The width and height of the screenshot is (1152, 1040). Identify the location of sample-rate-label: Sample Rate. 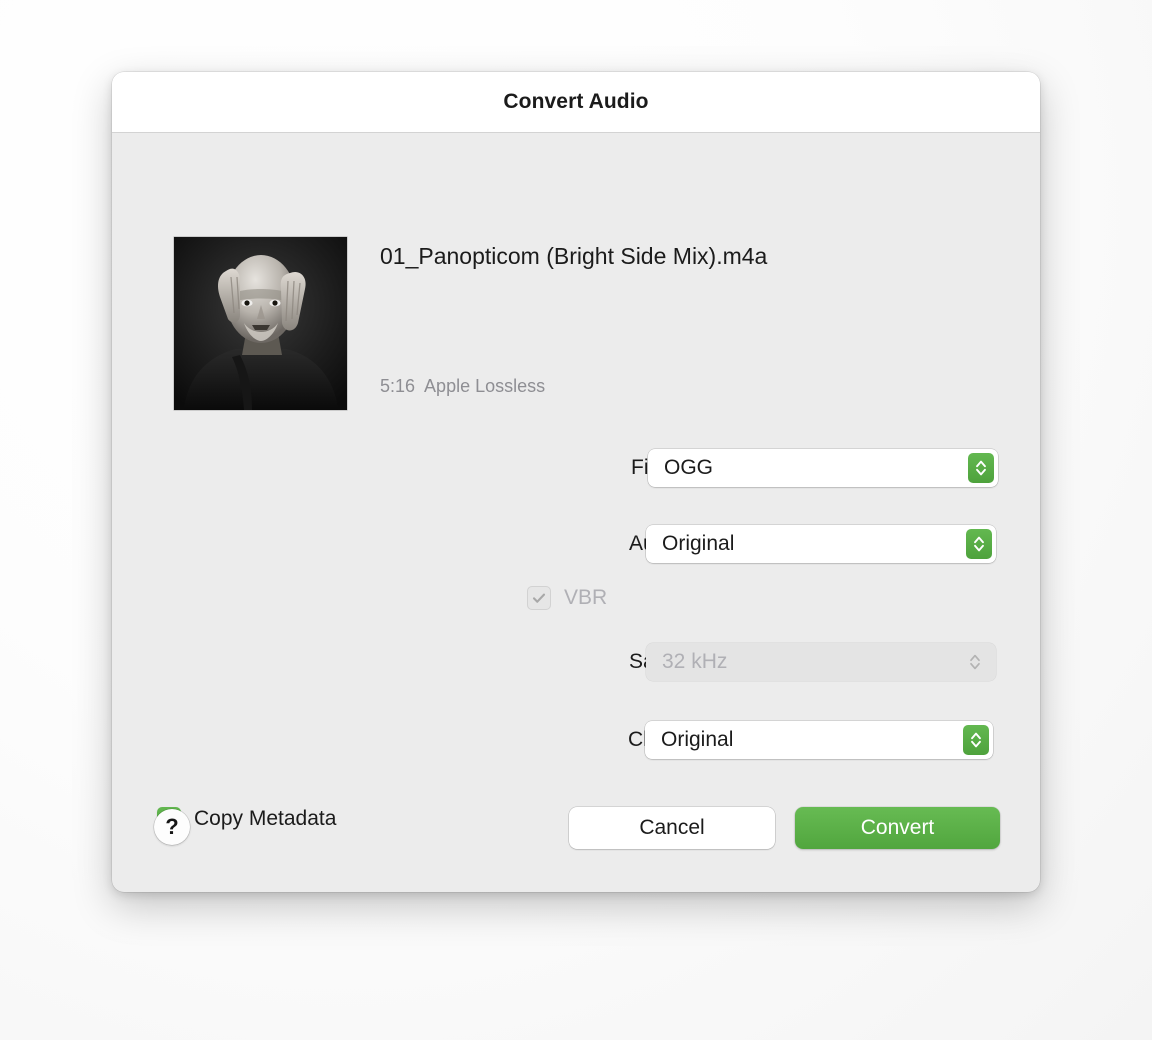
(689, 662).